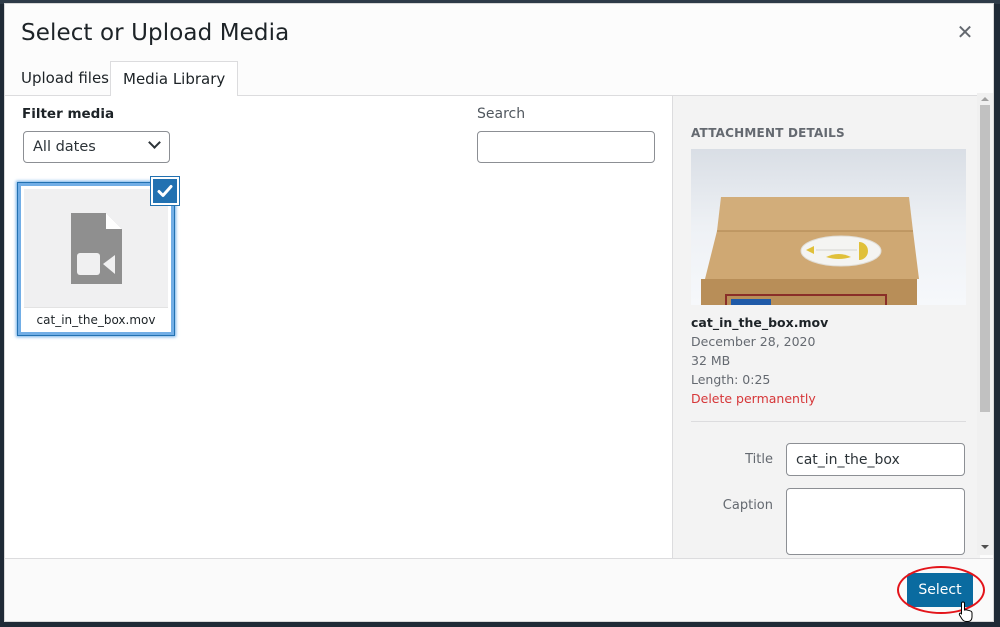  Describe the element at coordinates (753, 398) in the screenshot. I see `delete-permanently-link: Delete permanently` at that location.